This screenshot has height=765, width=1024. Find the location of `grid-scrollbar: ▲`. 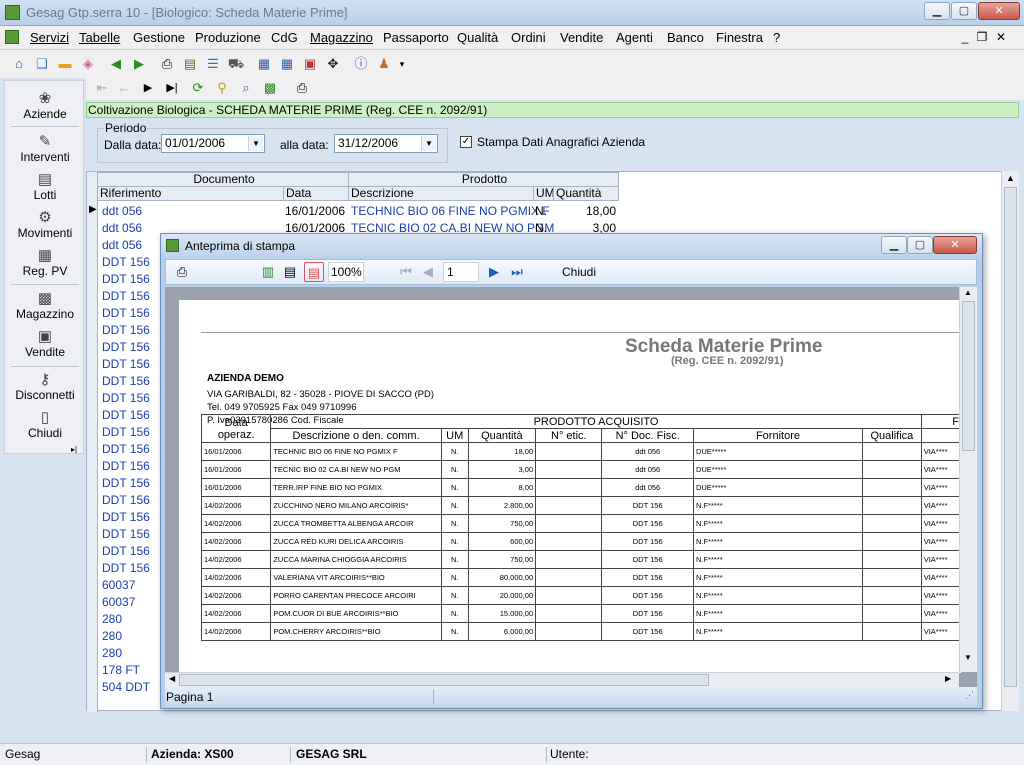

grid-scrollbar: ▲ is located at coordinates (1010, 441).